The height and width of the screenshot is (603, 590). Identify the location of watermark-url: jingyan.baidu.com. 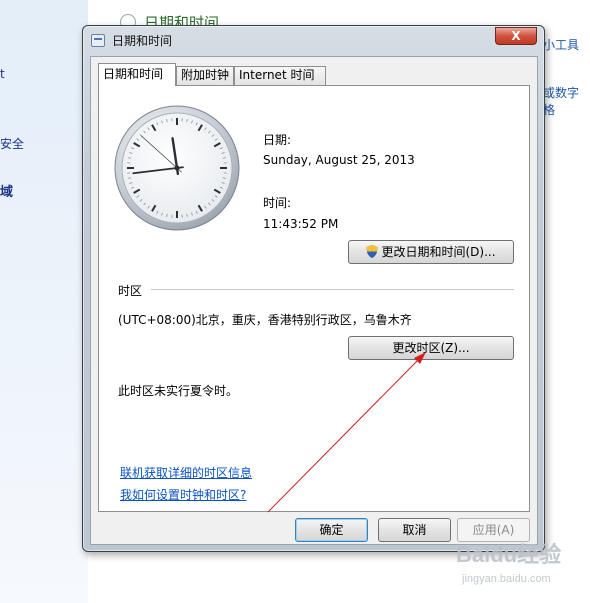
(506, 579).